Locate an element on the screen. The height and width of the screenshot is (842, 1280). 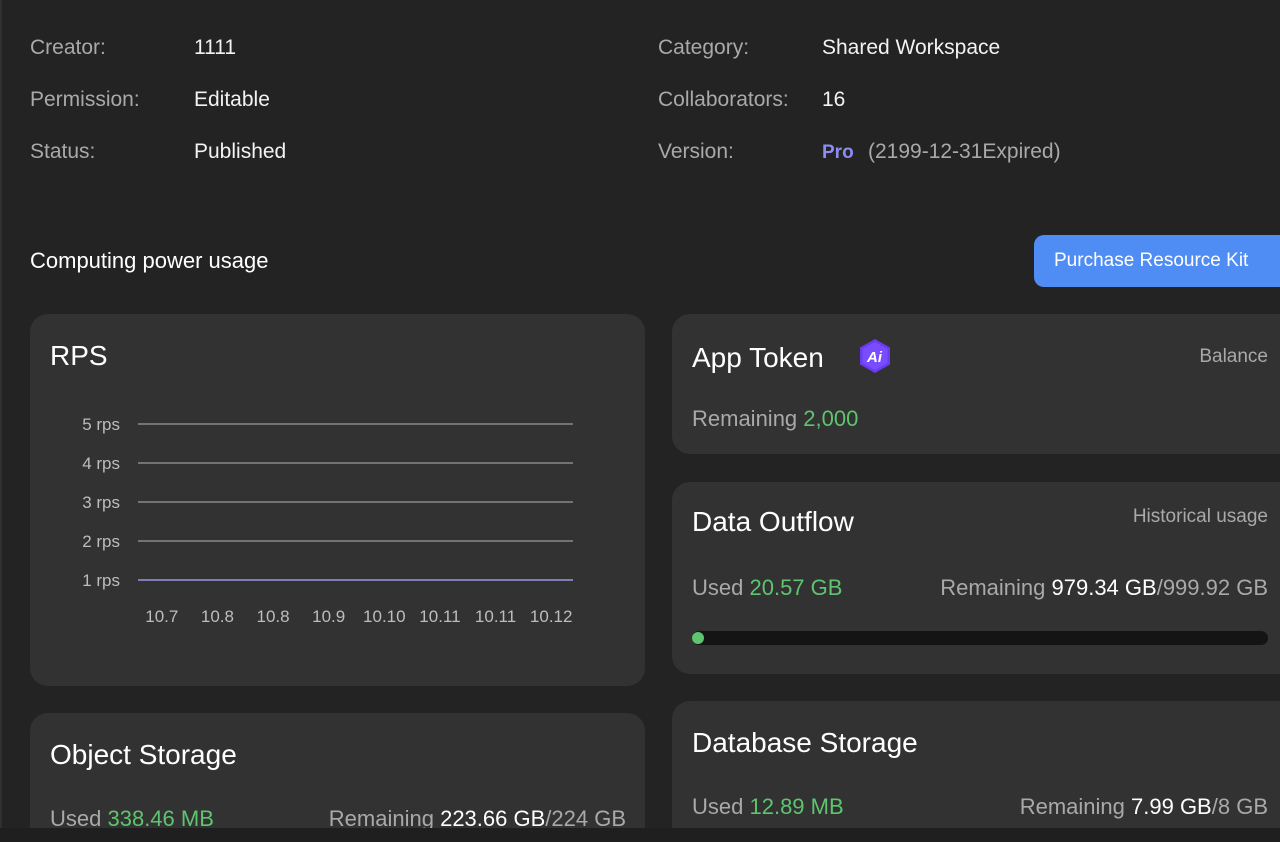
pro-badge: Pro is located at coordinates (838, 152).